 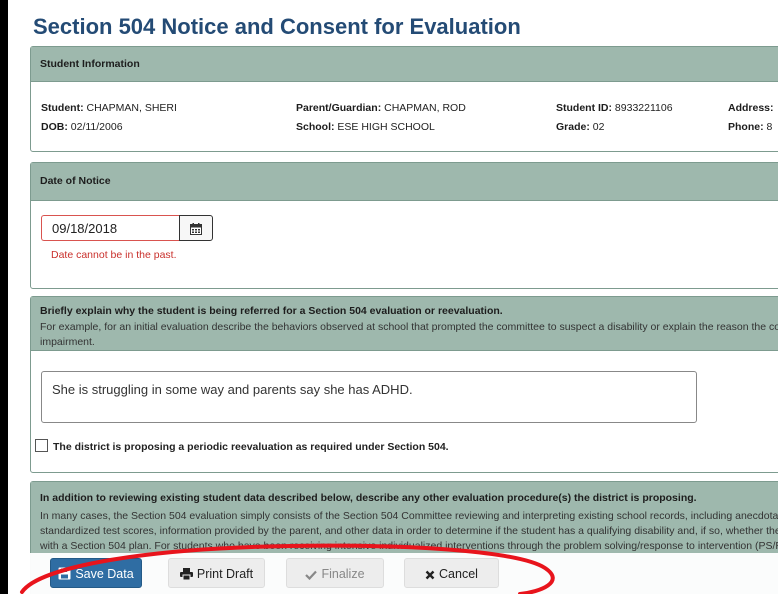 I want to click on calendar-icon, so click(x=196, y=229).